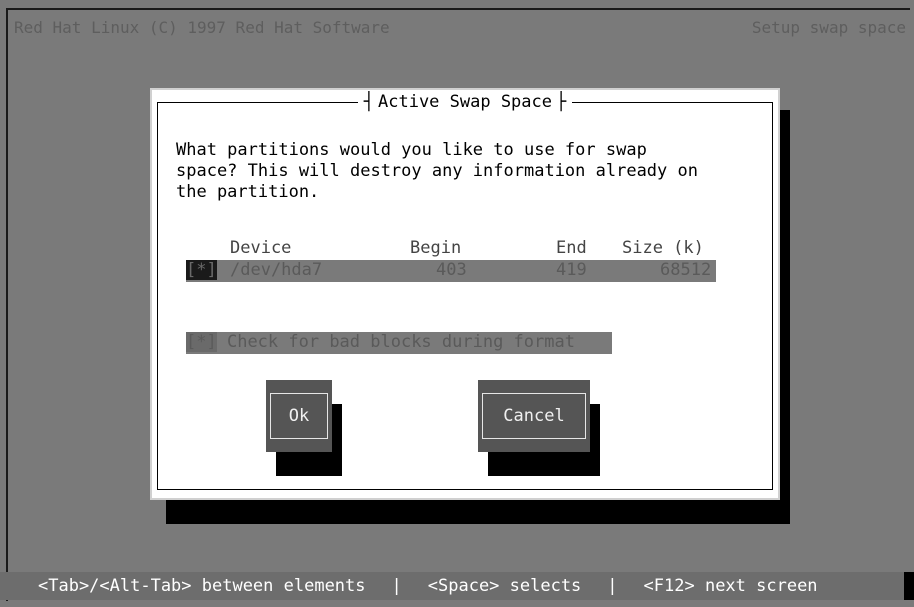 The height and width of the screenshot is (607, 914). What do you see at coordinates (730, 586) in the screenshot?
I see `hint-f12: <F12> next screen` at bounding box center [730, 586].